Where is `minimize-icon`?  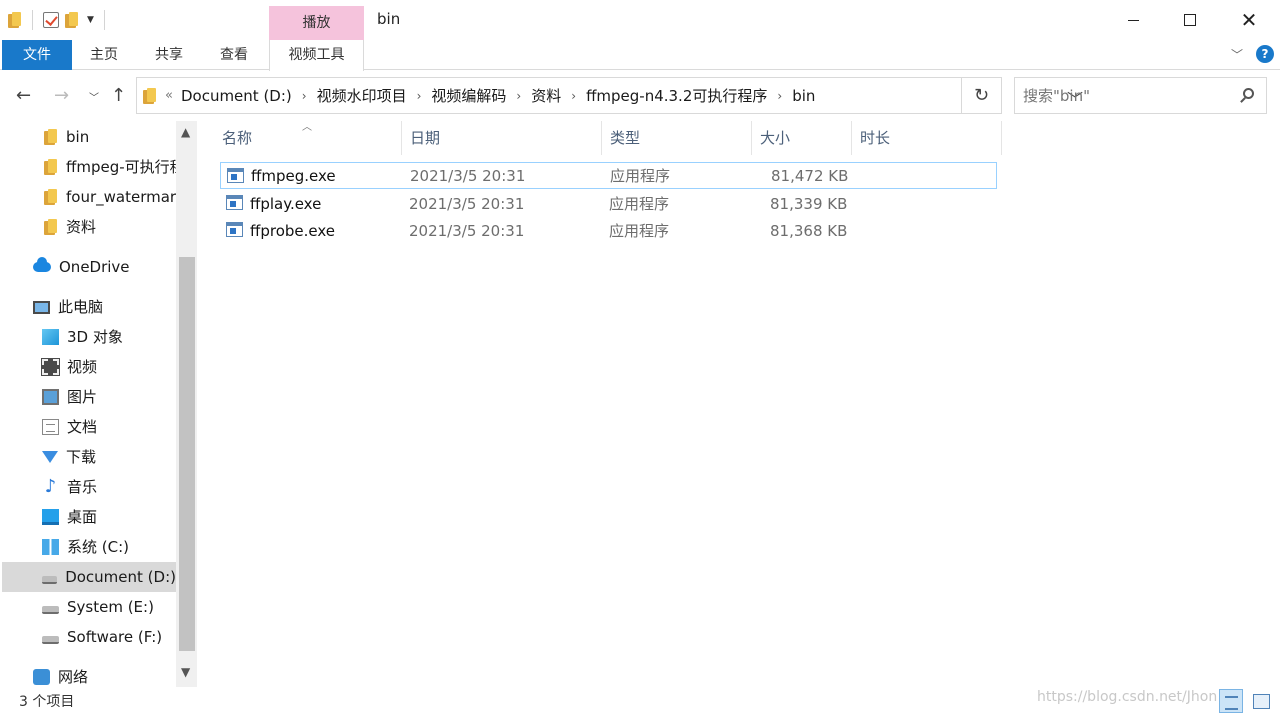
minimize-icon is located at coordinates (1133, 20).